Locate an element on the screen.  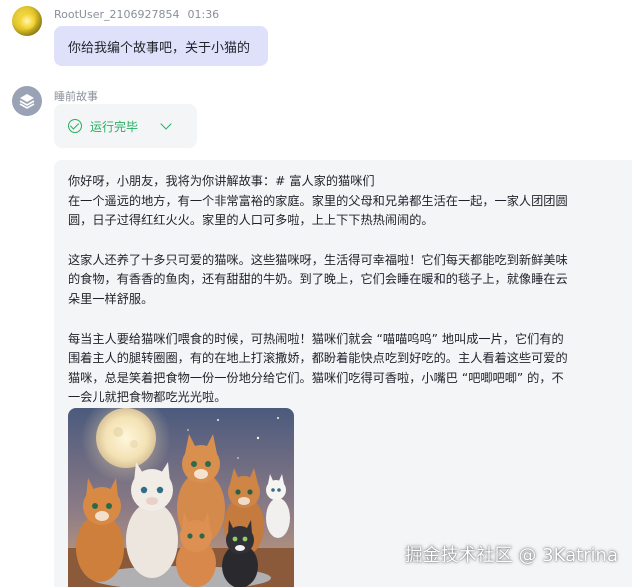
flower-icon is located at coordinates (27, 21).